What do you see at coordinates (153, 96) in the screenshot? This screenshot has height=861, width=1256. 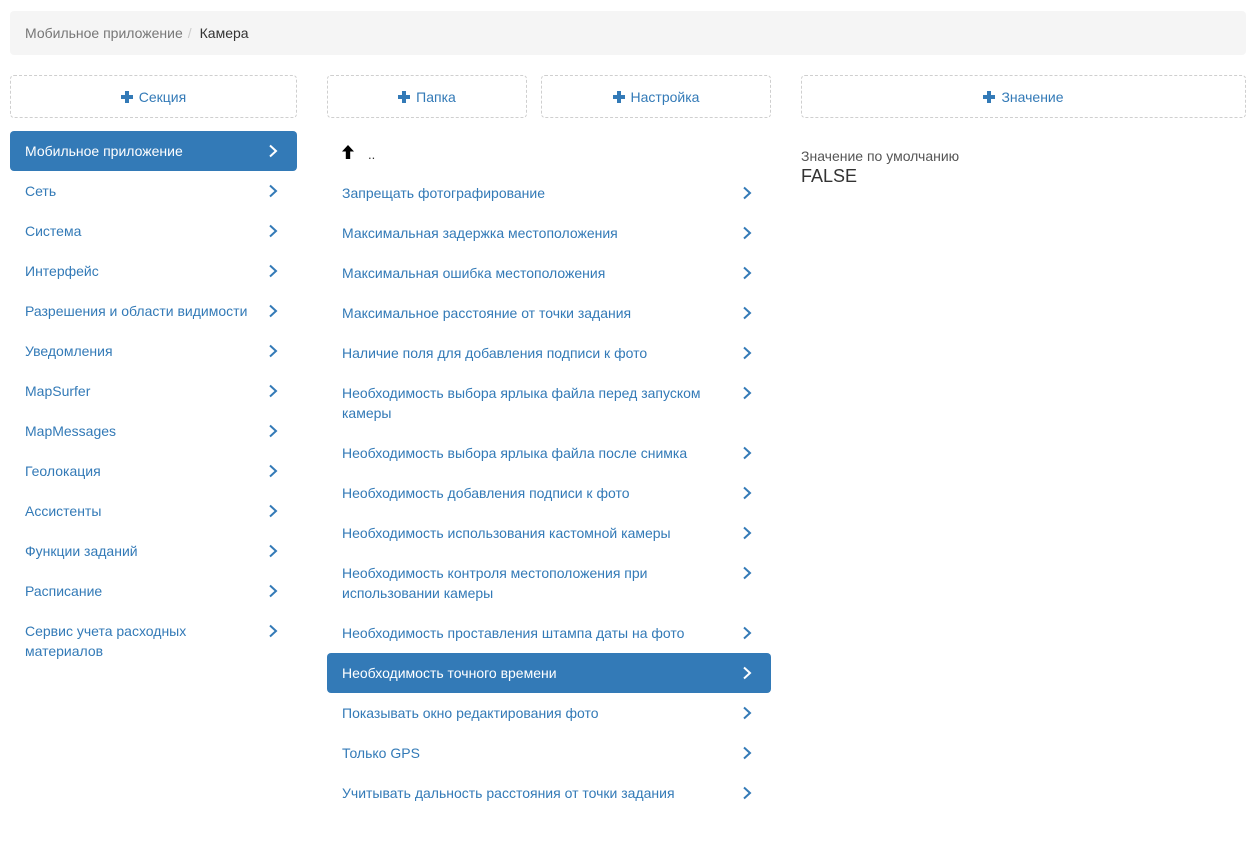 I see `add-section-button: Секция` at bounding box center [153, 96].